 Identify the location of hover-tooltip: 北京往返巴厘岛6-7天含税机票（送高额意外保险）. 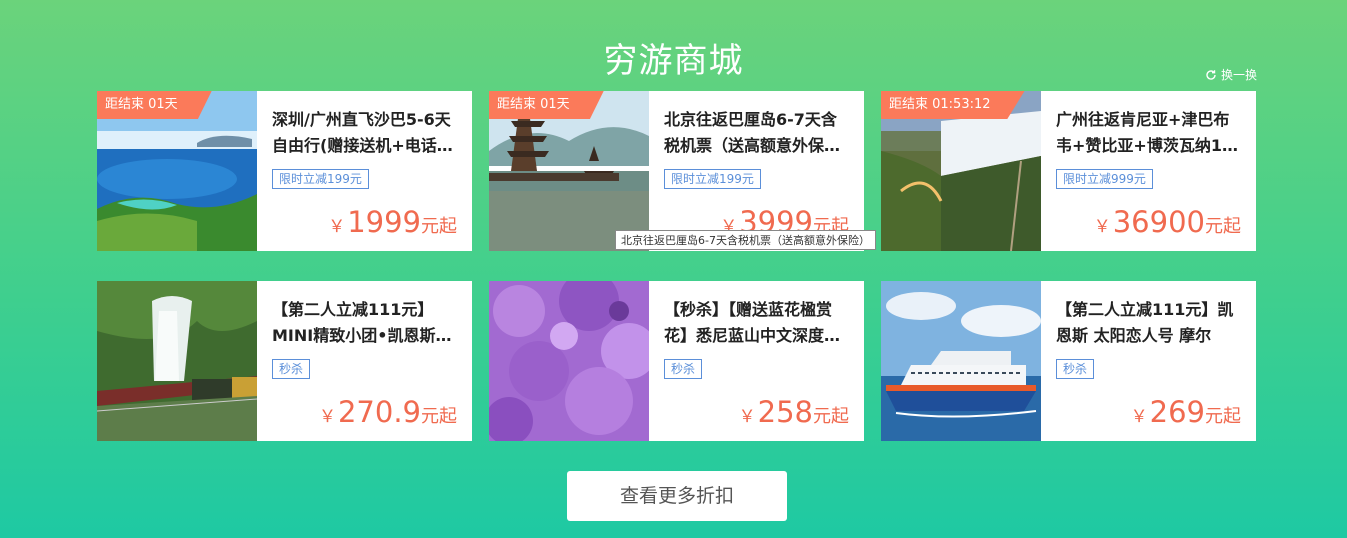
(745, 240).